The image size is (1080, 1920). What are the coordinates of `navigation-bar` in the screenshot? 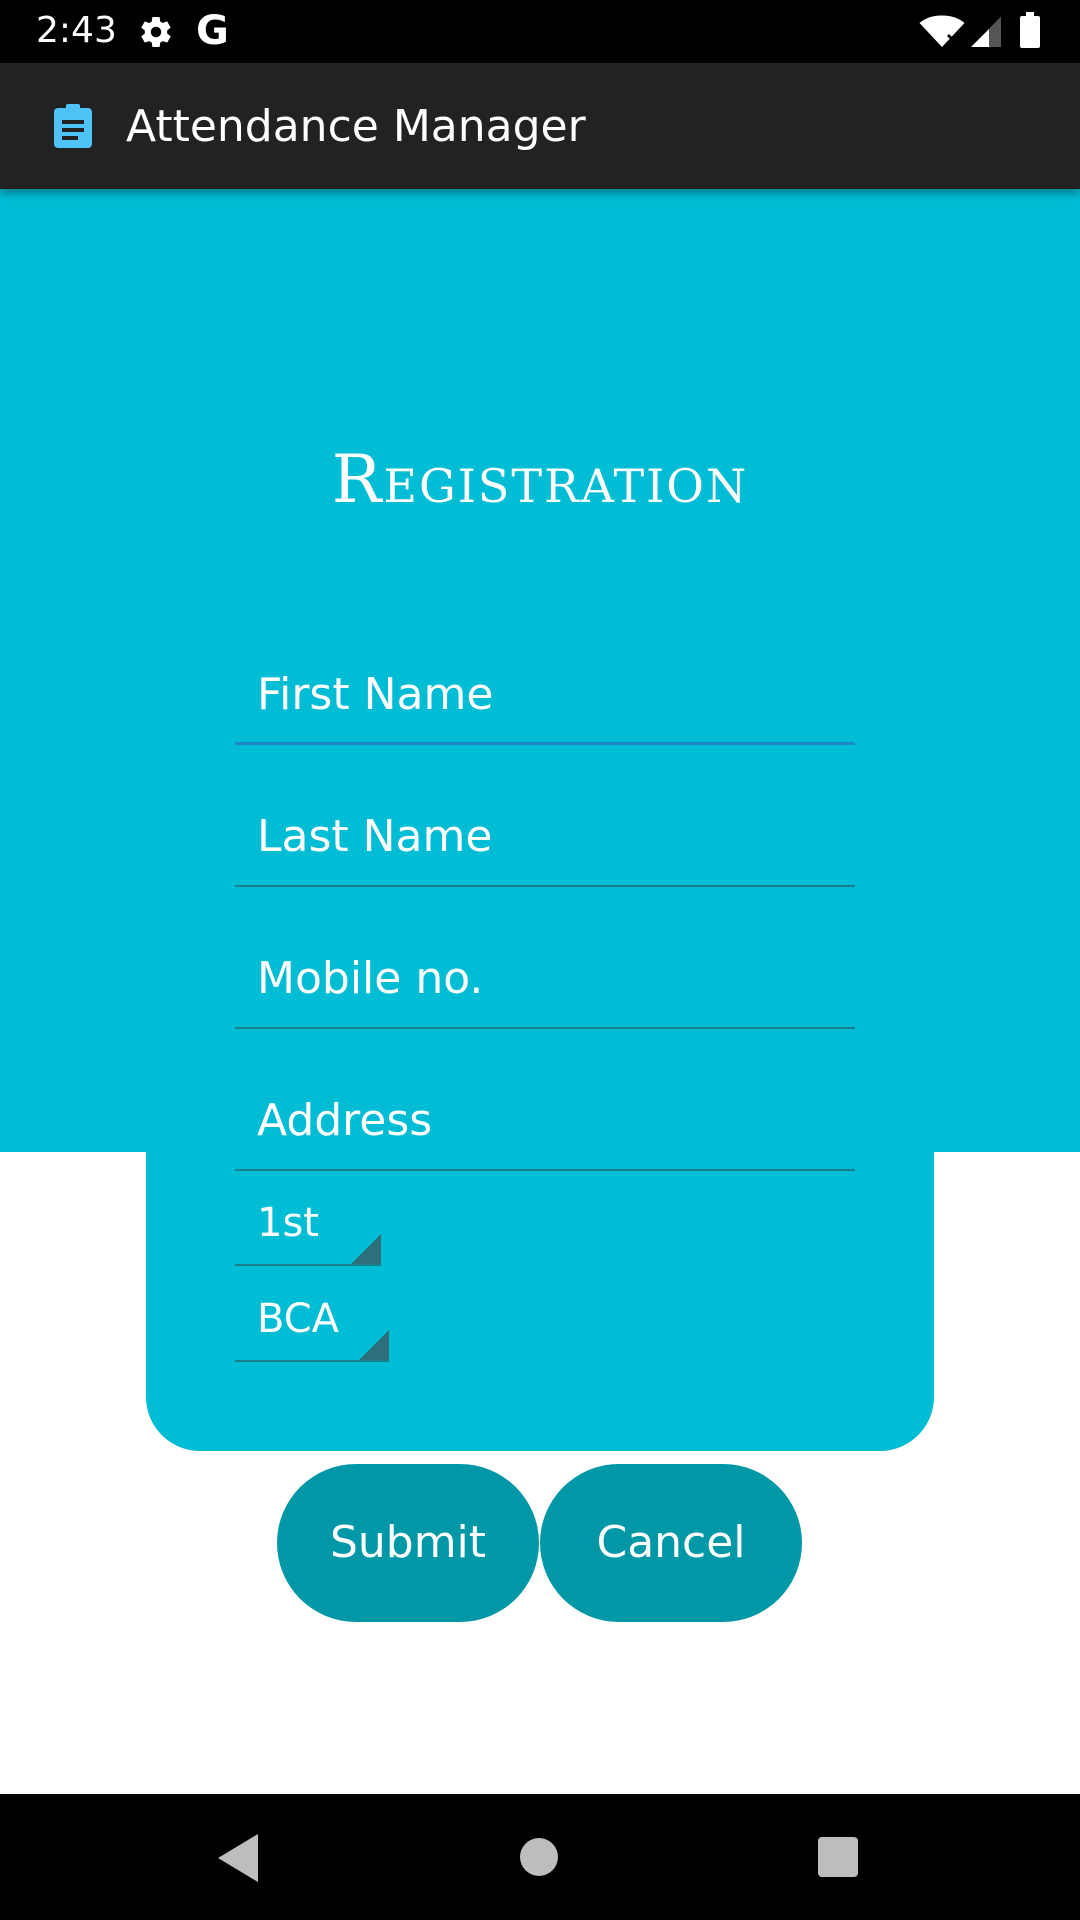 It's located at (540, 1857).